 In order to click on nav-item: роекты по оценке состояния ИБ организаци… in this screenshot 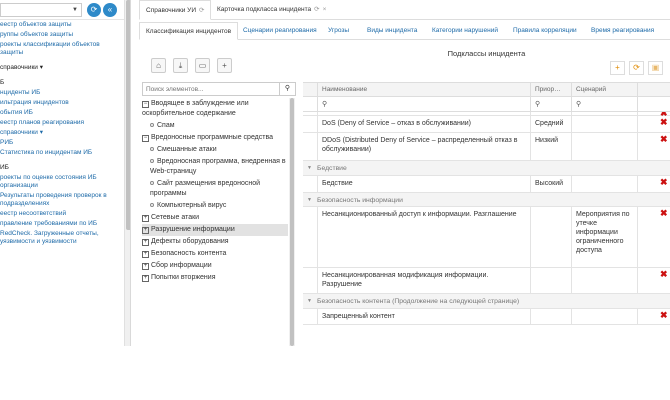, I will do `click(62, 182)`.